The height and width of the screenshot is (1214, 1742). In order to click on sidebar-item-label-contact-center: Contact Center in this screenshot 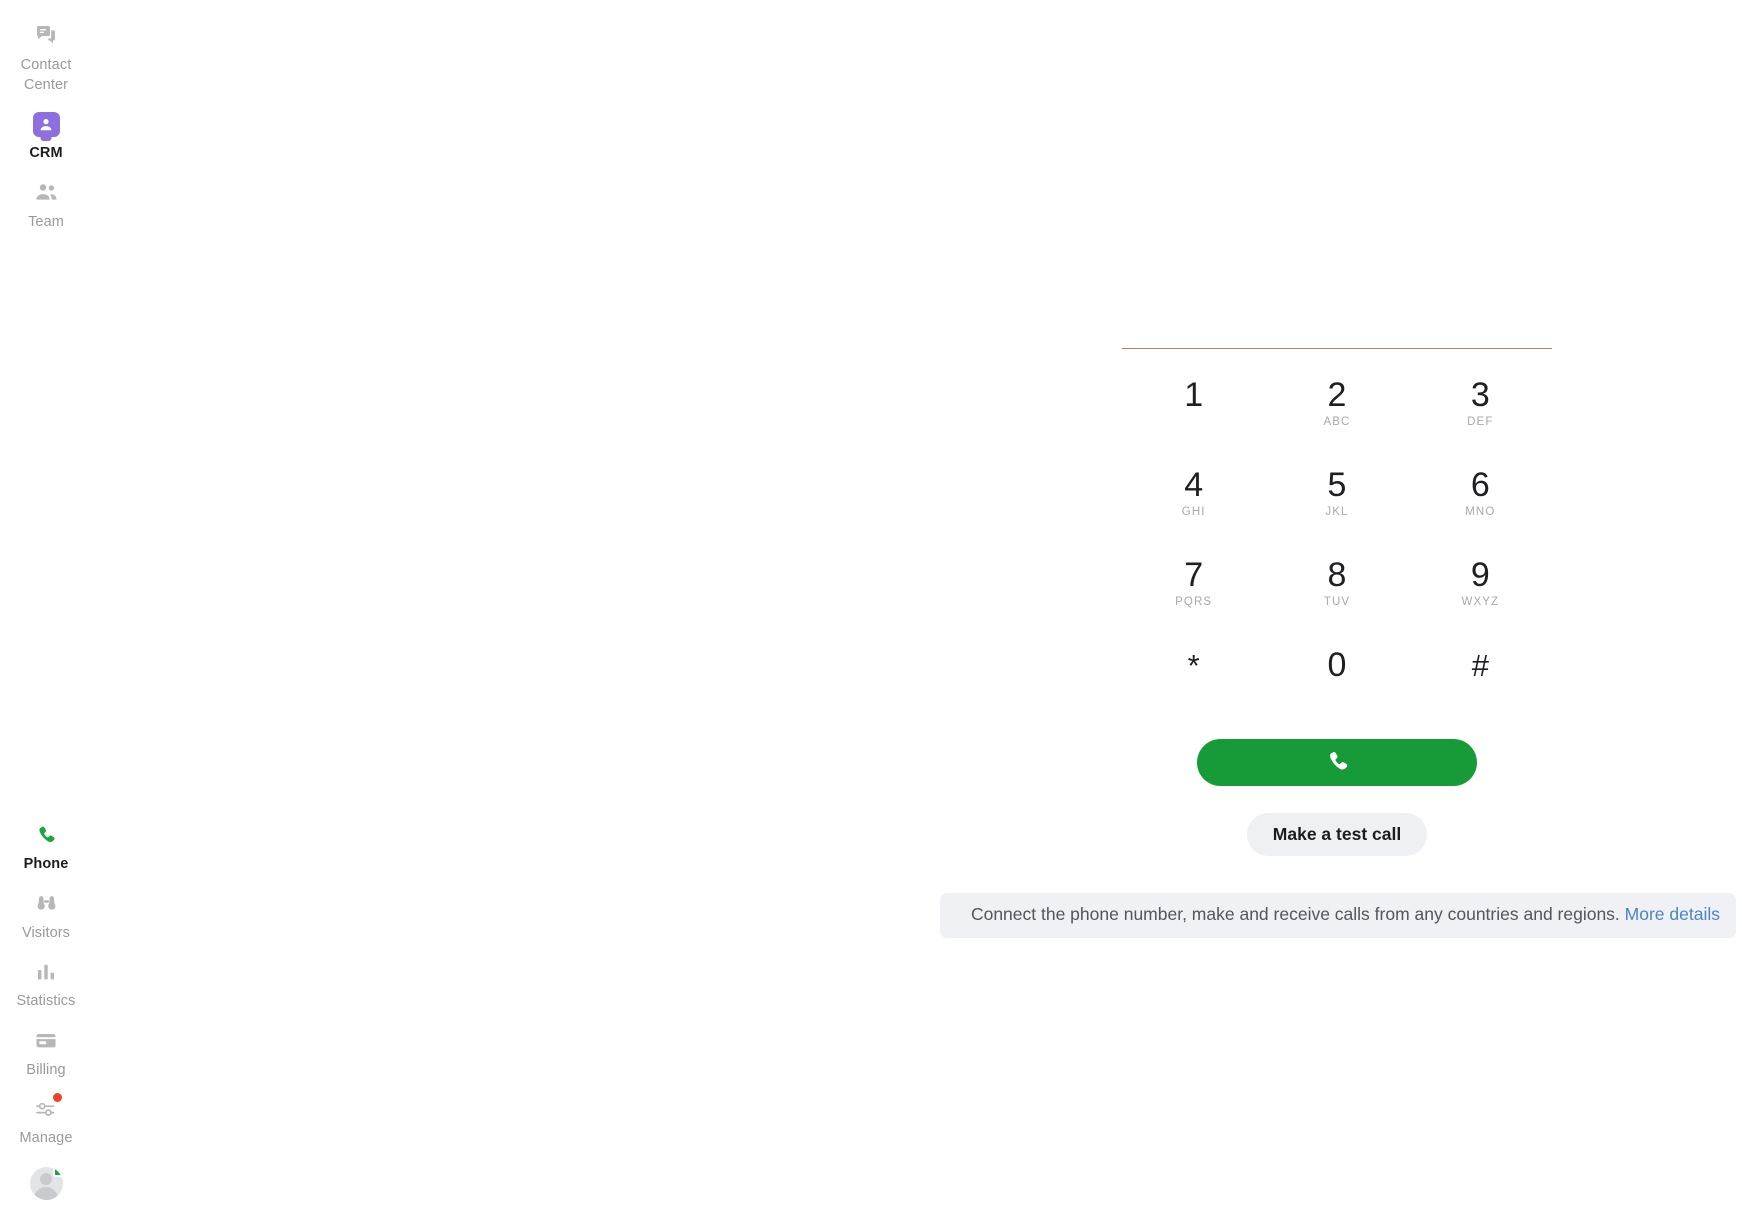, I will do `click(46, 75)`.